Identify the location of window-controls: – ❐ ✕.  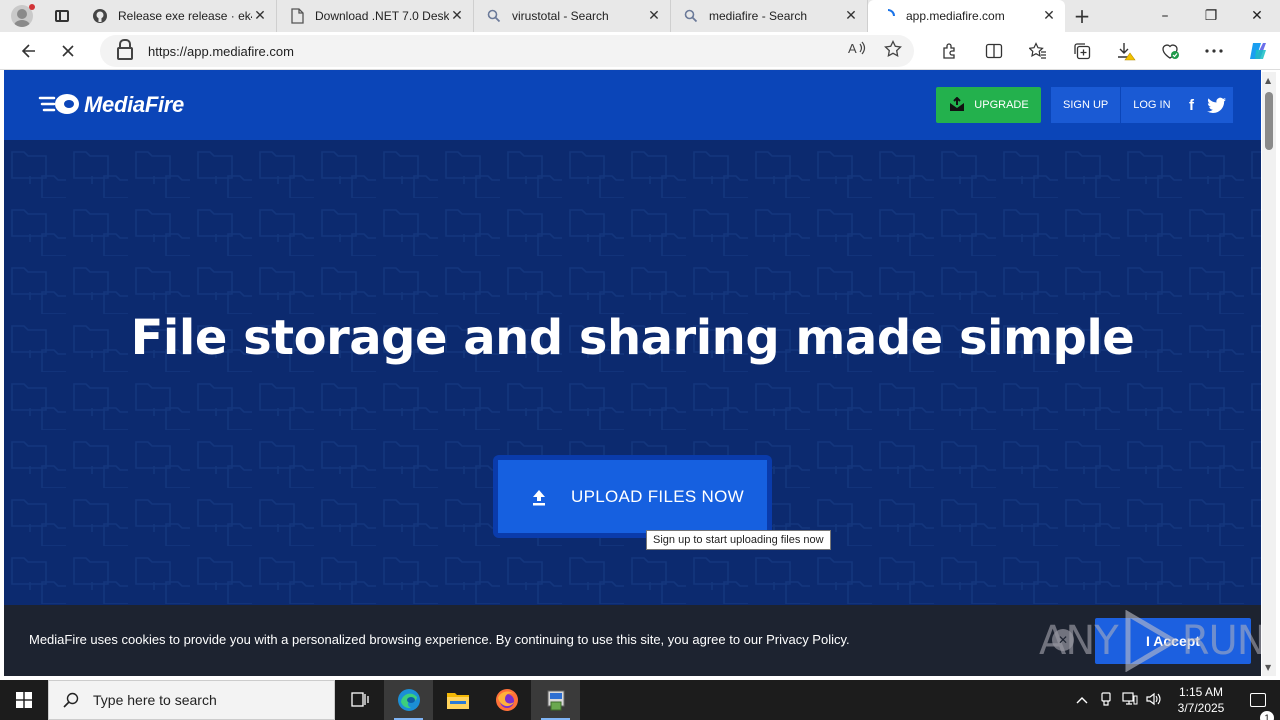
(1211, 16).